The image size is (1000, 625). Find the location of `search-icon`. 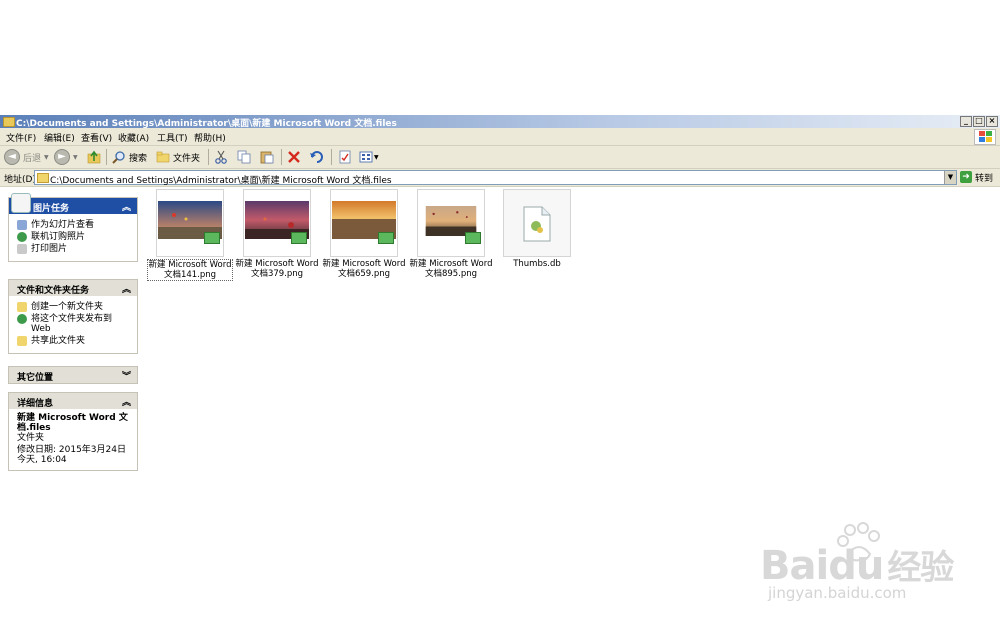

search-icon is located at coordinates (118, 157).